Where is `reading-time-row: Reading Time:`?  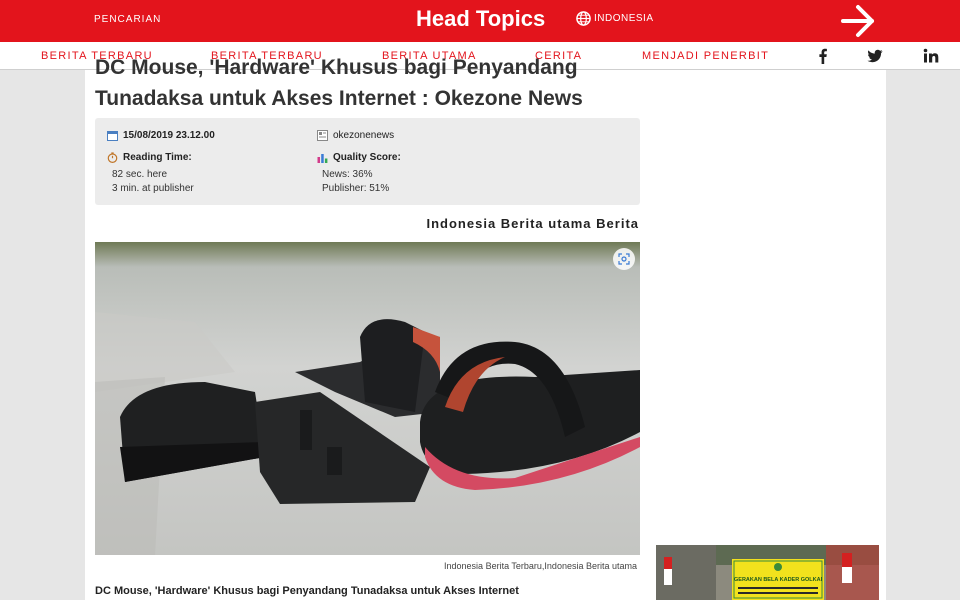
reading-time-row: Reading Time: is located at coordinates (149, 157).